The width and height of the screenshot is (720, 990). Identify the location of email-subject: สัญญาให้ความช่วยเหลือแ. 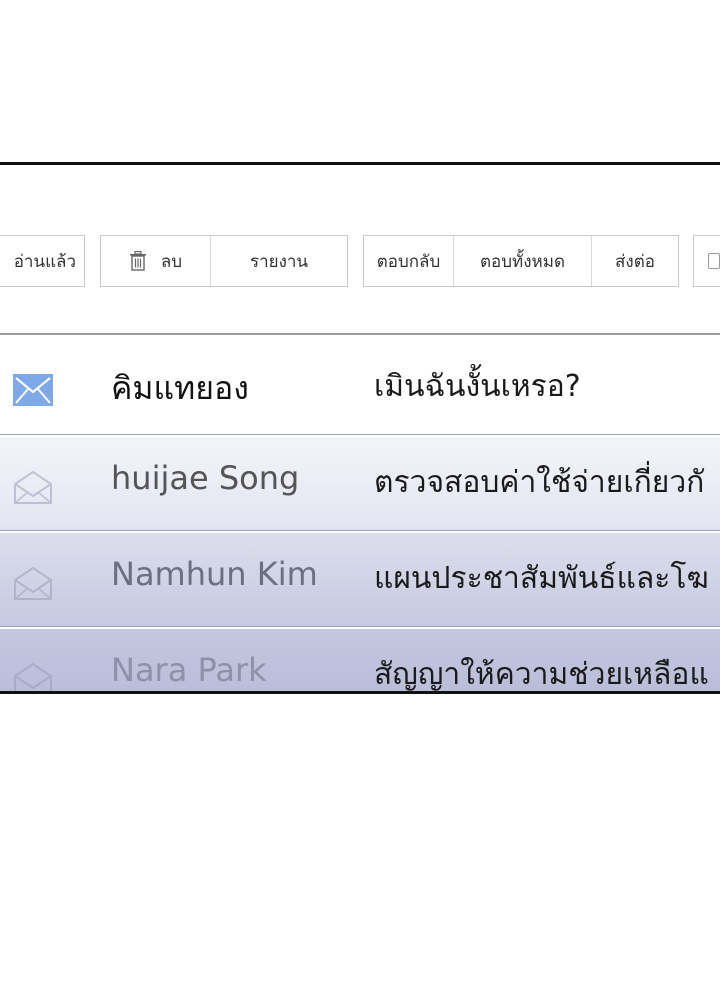
(541, 674).